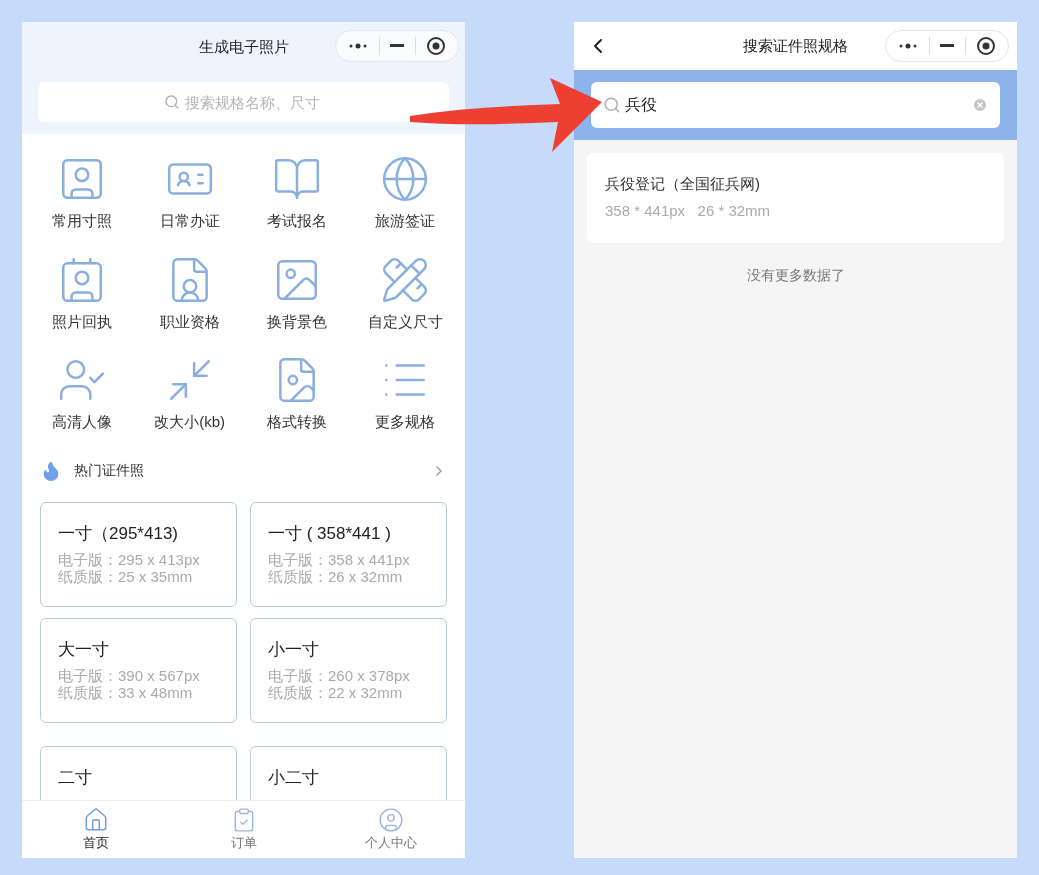  What do you see at coordinates (330, 533) in the screenshot?
I see `card-title: 一寸 ( 358*441 )` at bounding box center [330, 533].